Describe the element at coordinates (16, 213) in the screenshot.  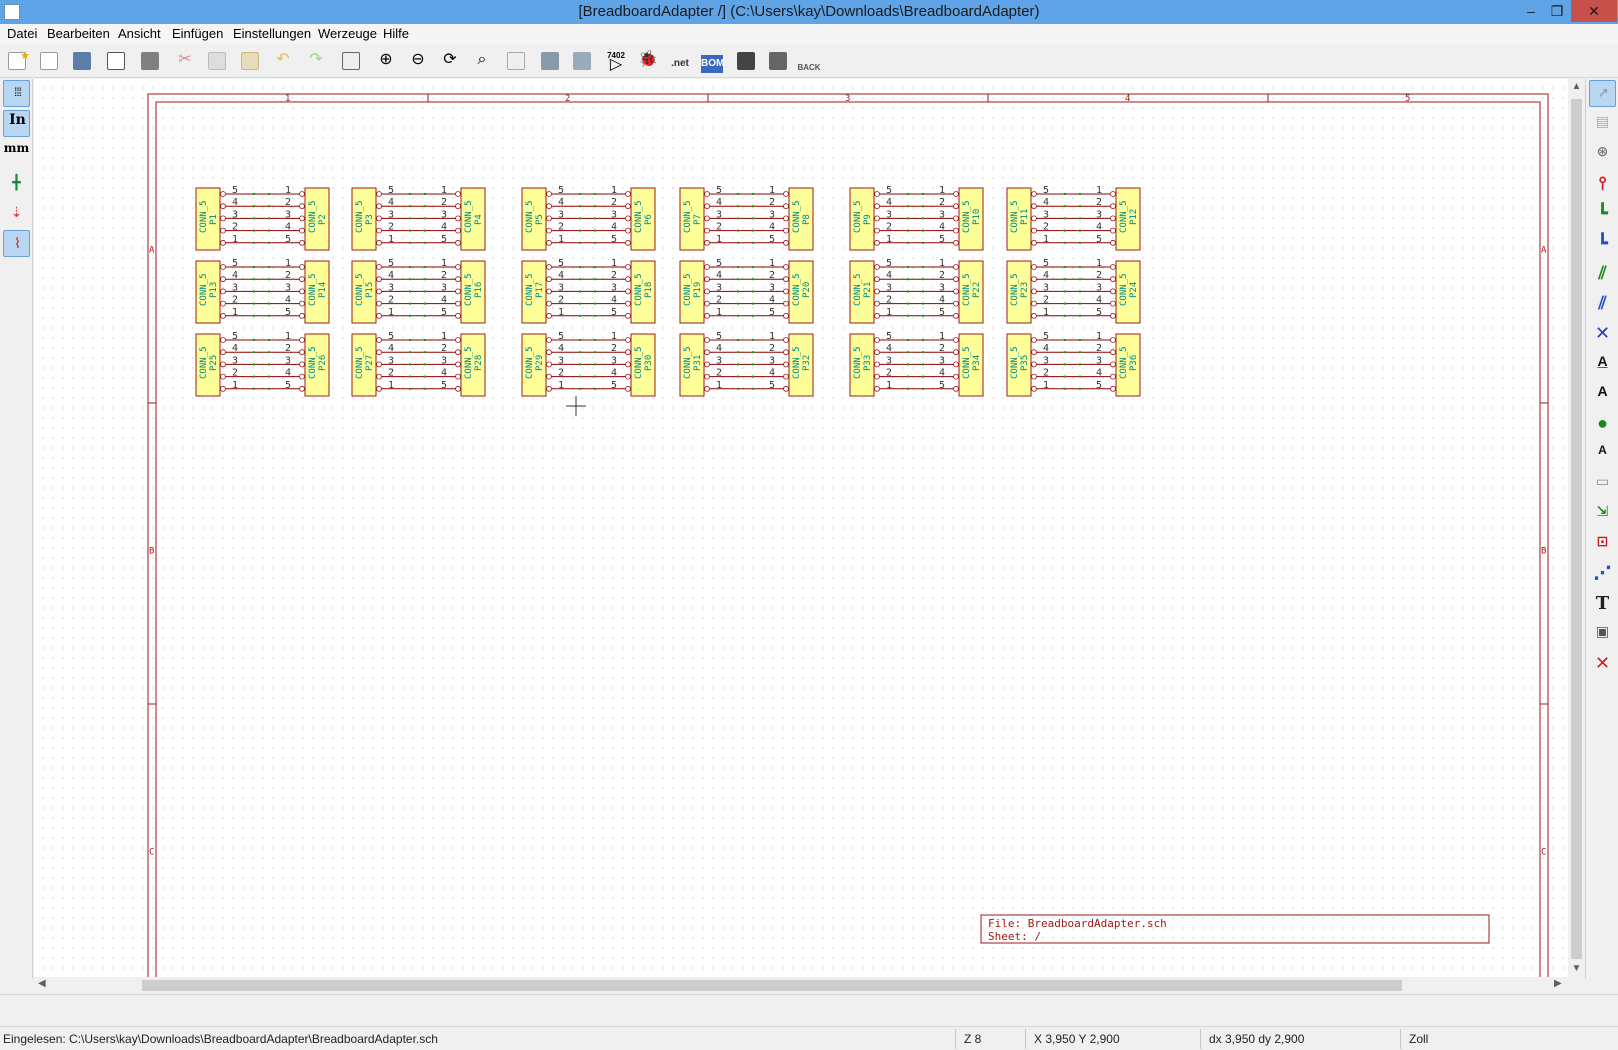
I see `hidden-pins-button: ⇣` at that location.